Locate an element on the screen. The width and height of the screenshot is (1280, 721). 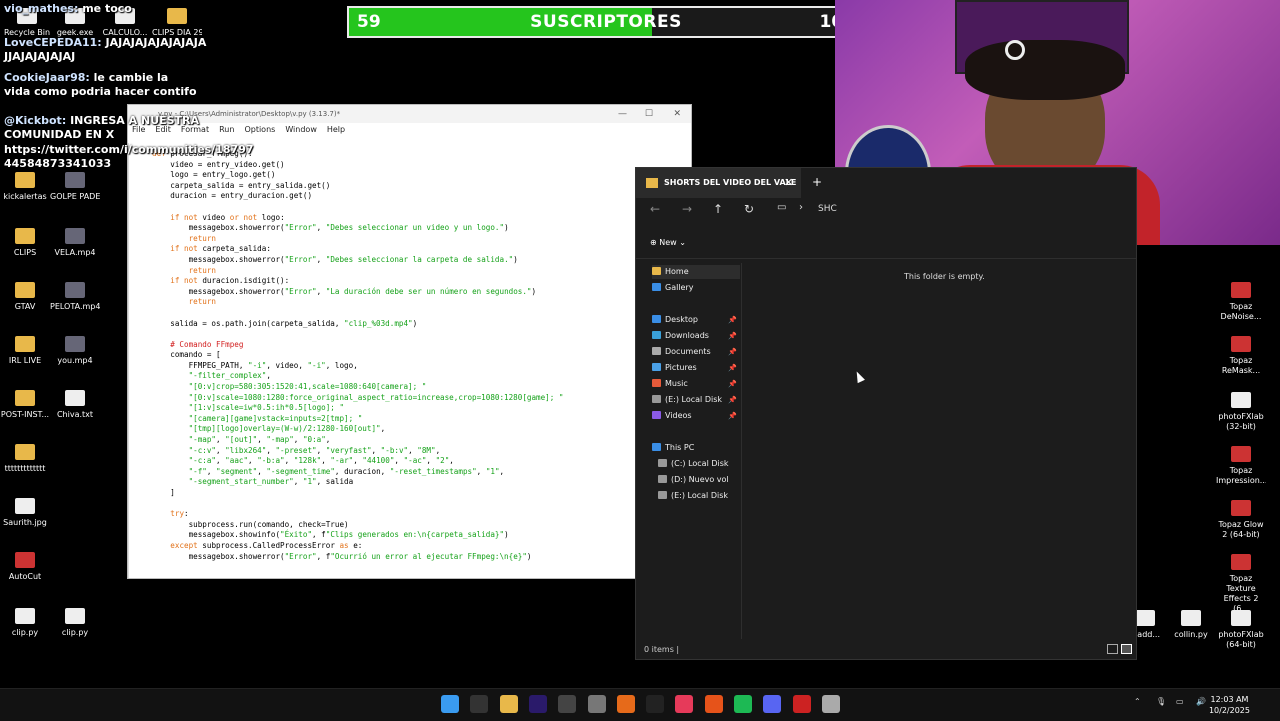
desktop-icon: GTAV is located at coordinates (25, 297).